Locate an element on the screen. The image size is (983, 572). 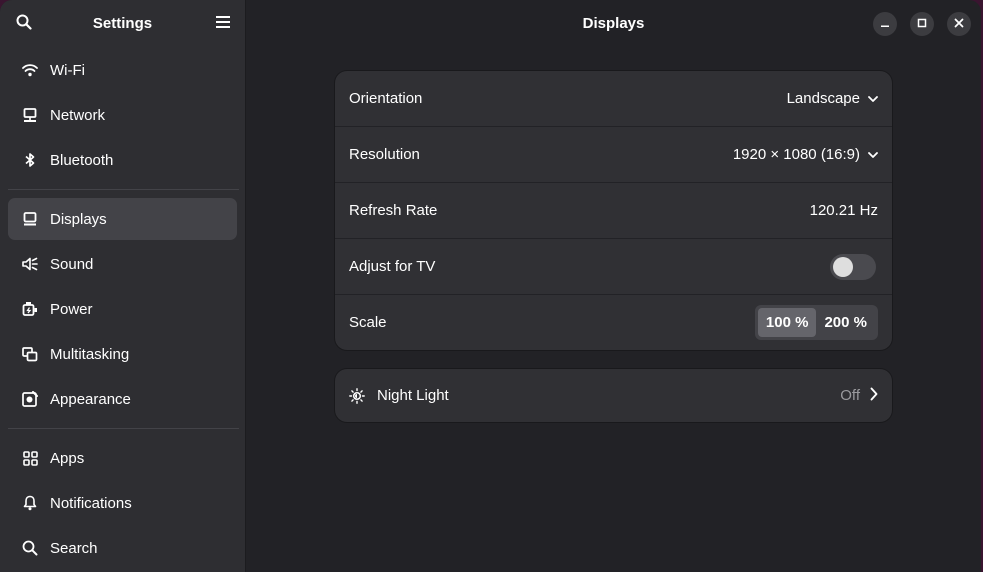
sidebar-list: Wi-Fi Network Bluetooth is located at coordinates (122, 115).